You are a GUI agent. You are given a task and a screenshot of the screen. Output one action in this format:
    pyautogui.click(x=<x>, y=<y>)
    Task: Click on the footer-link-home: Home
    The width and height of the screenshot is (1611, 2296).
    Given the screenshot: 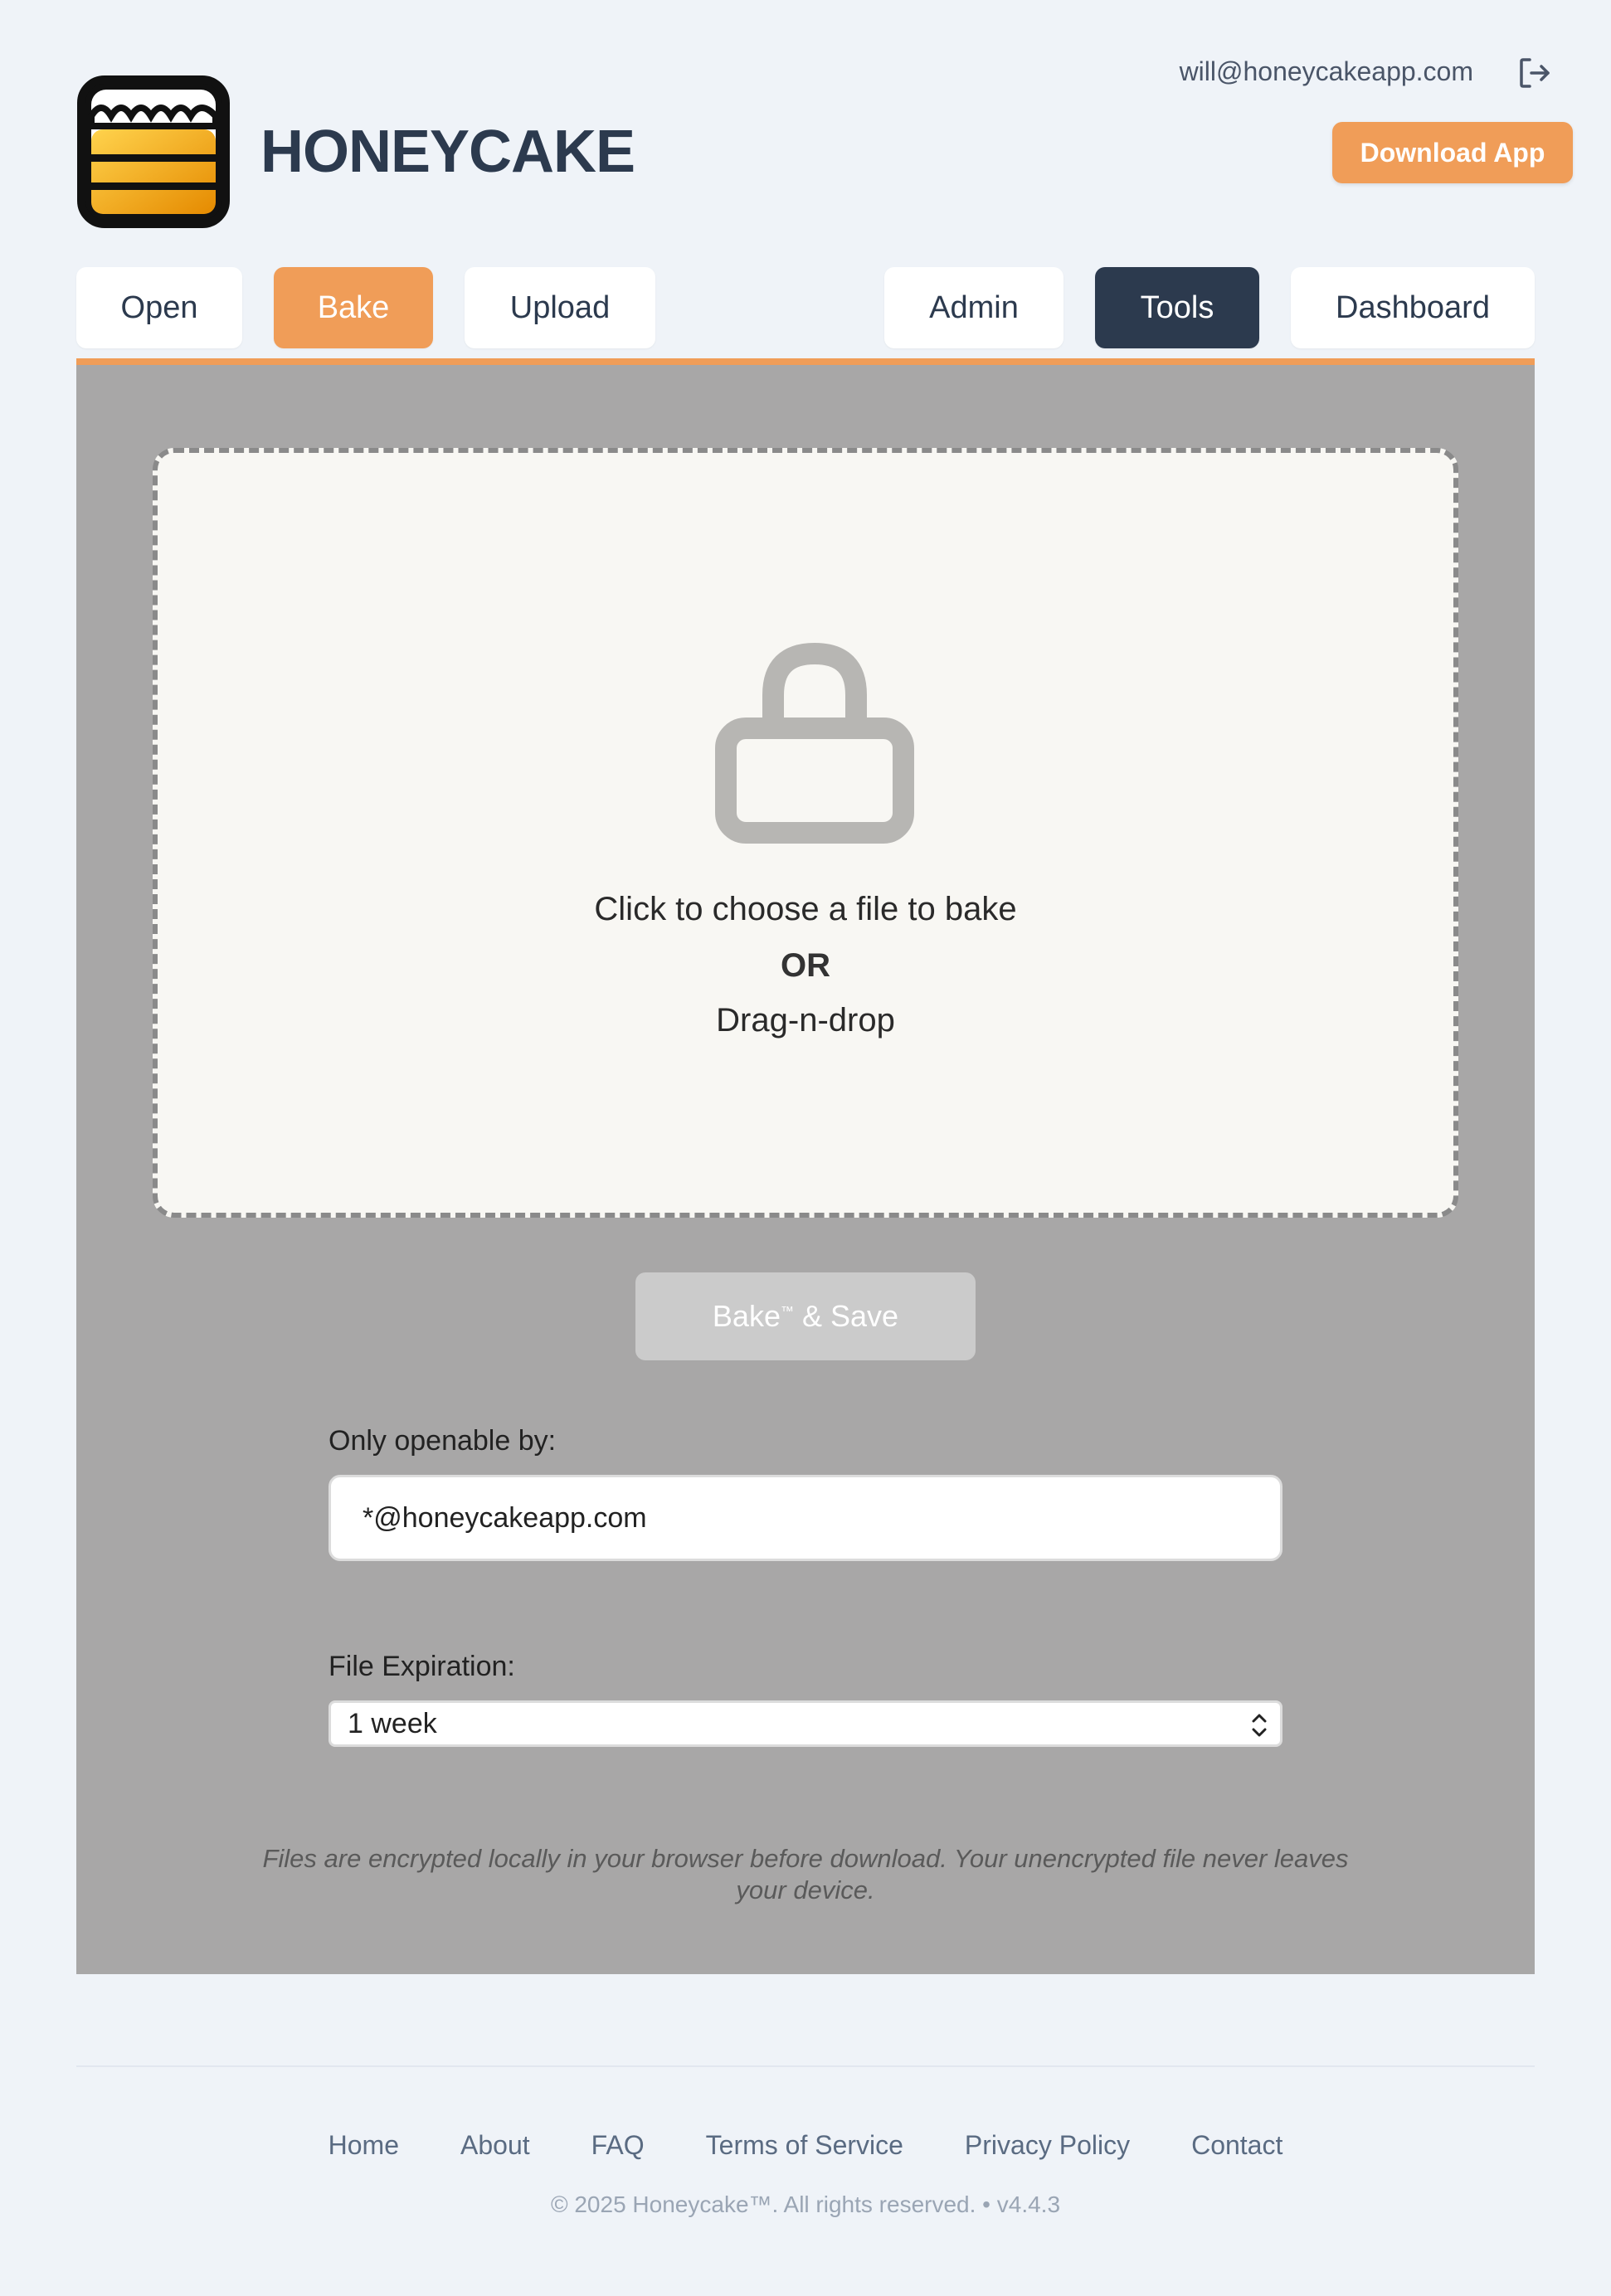 What is the action you would take?
    pyautogui.click(x=364, y=2146)
    